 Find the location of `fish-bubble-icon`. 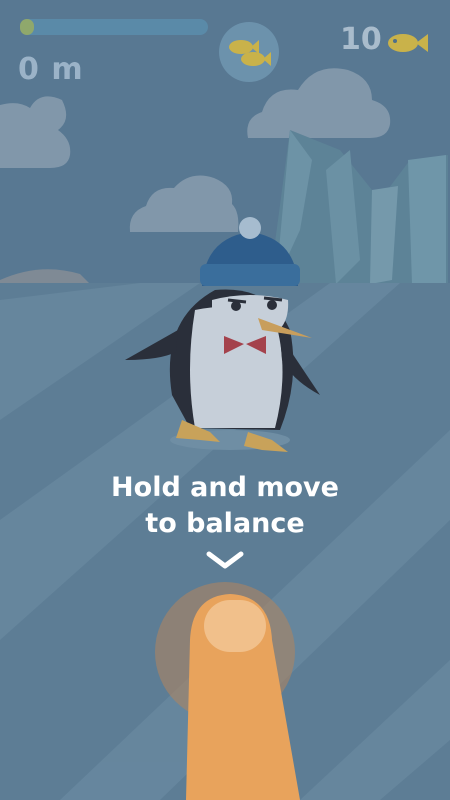

fish-bubble-icon is located at coordinates (249, 52).